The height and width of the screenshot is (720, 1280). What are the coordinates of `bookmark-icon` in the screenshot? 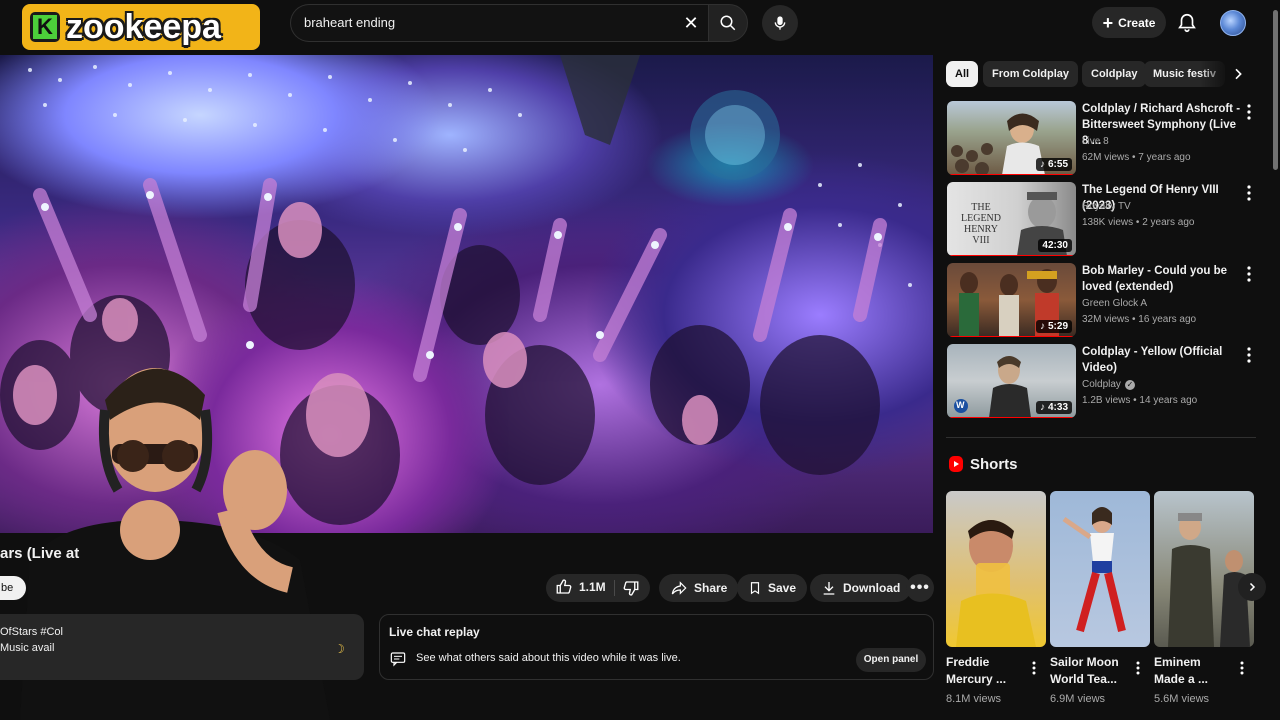 It's located at (755, 588).